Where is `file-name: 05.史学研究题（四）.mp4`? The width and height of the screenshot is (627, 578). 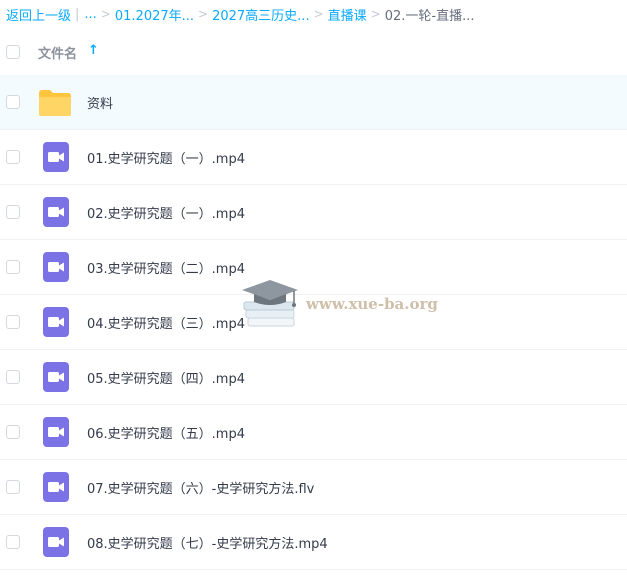 file-name: 05.史学研究题（四）.mp4 is located at coordinates (166, 377).